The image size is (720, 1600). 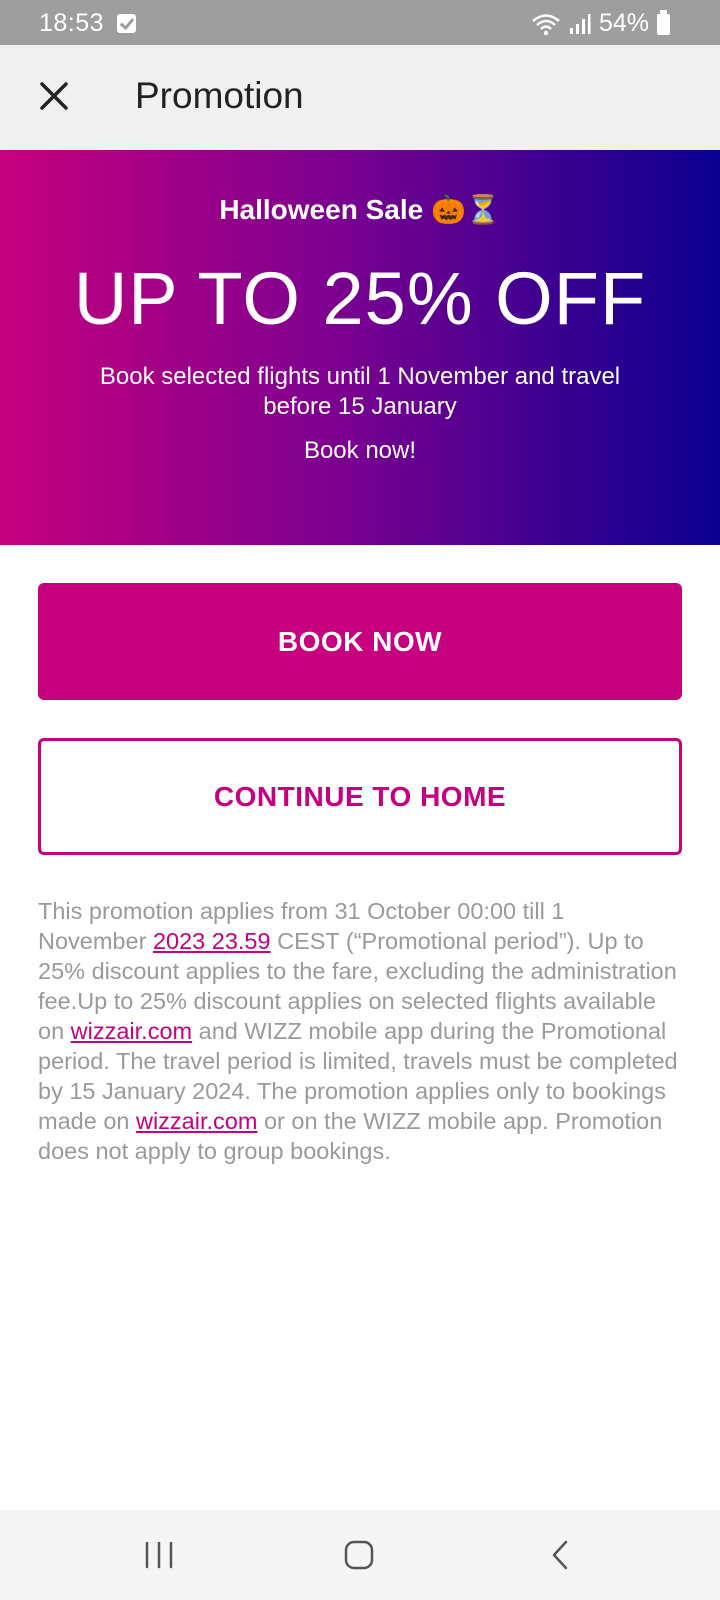 I want to click on nav-recent-icon, so click(x=159, y=1555).